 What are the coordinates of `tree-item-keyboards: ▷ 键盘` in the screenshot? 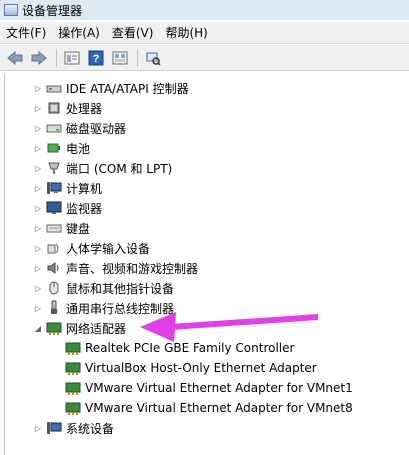 It's located at (61, 228).